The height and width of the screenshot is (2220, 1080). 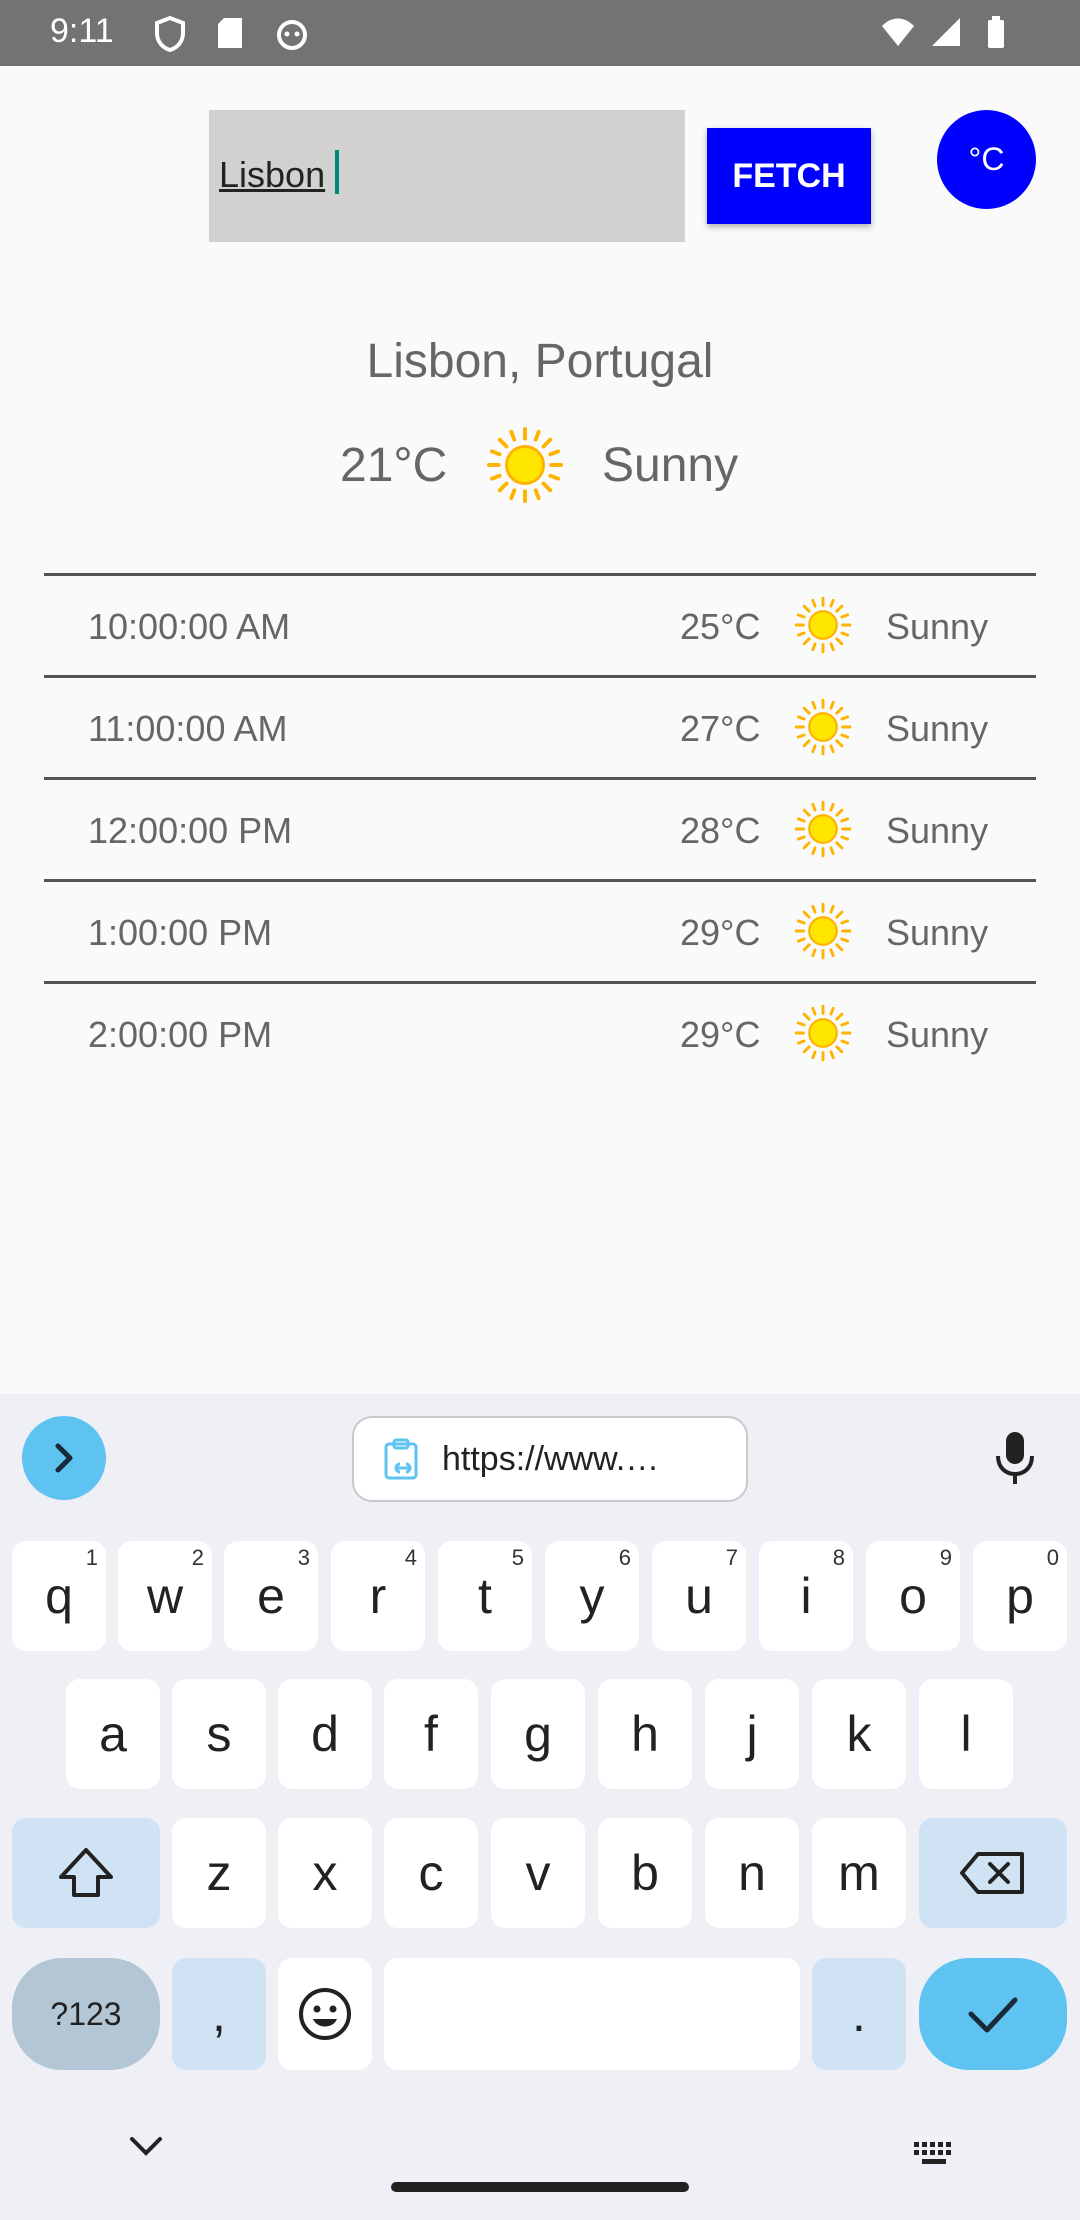 What do you see at coordinates (86, 2014) in the screenshot?
I see `symbols-key: ?123` at bounding box center [86, 2014].